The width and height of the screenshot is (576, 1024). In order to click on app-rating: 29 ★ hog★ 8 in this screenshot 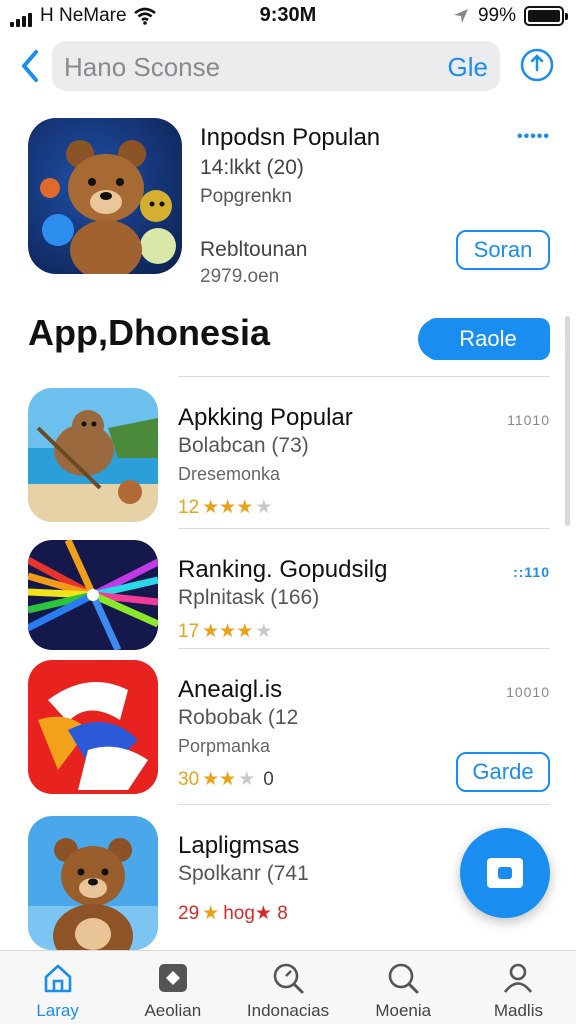, I will do `click(233, 913)`.